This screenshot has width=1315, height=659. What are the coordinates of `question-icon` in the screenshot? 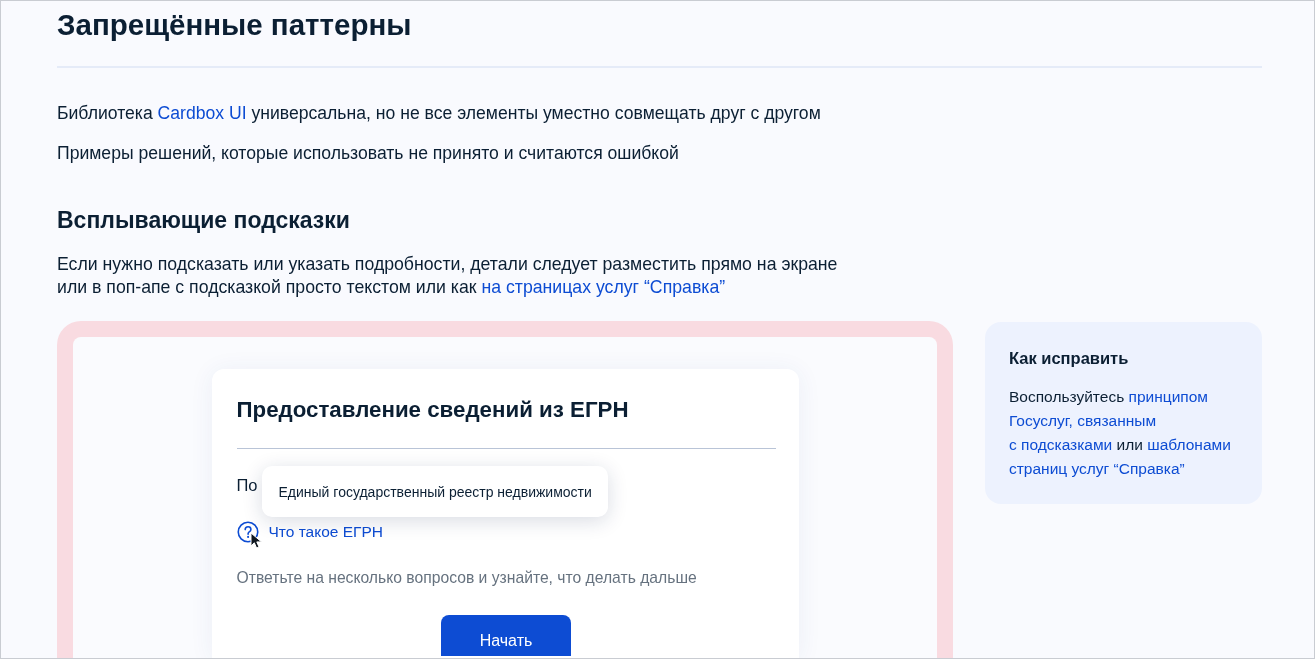 It's located at (247, 532).